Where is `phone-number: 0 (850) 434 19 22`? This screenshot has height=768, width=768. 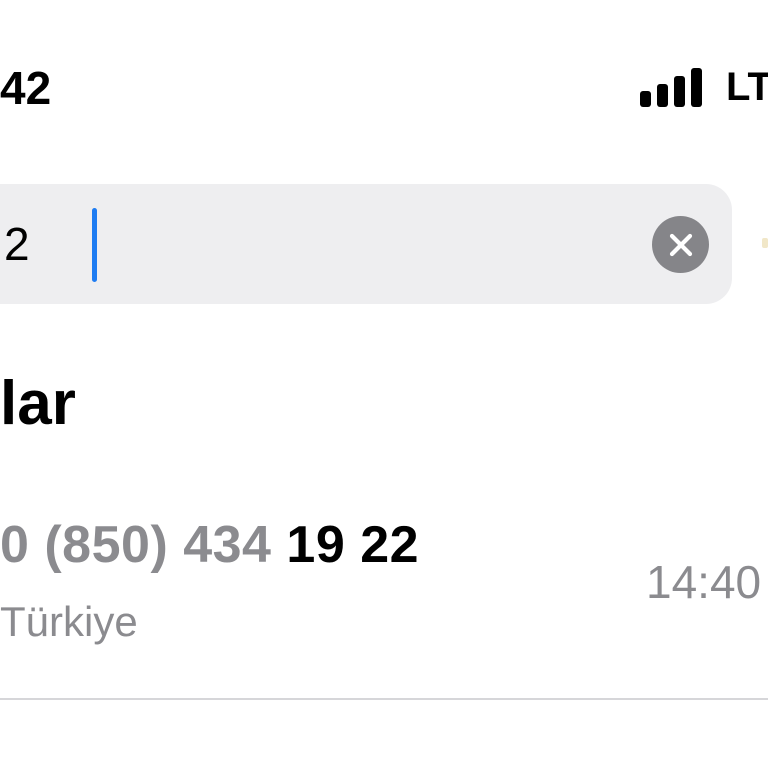
phone-number: 0 (850) 434 19 22 is located at coordinates (209, 545).